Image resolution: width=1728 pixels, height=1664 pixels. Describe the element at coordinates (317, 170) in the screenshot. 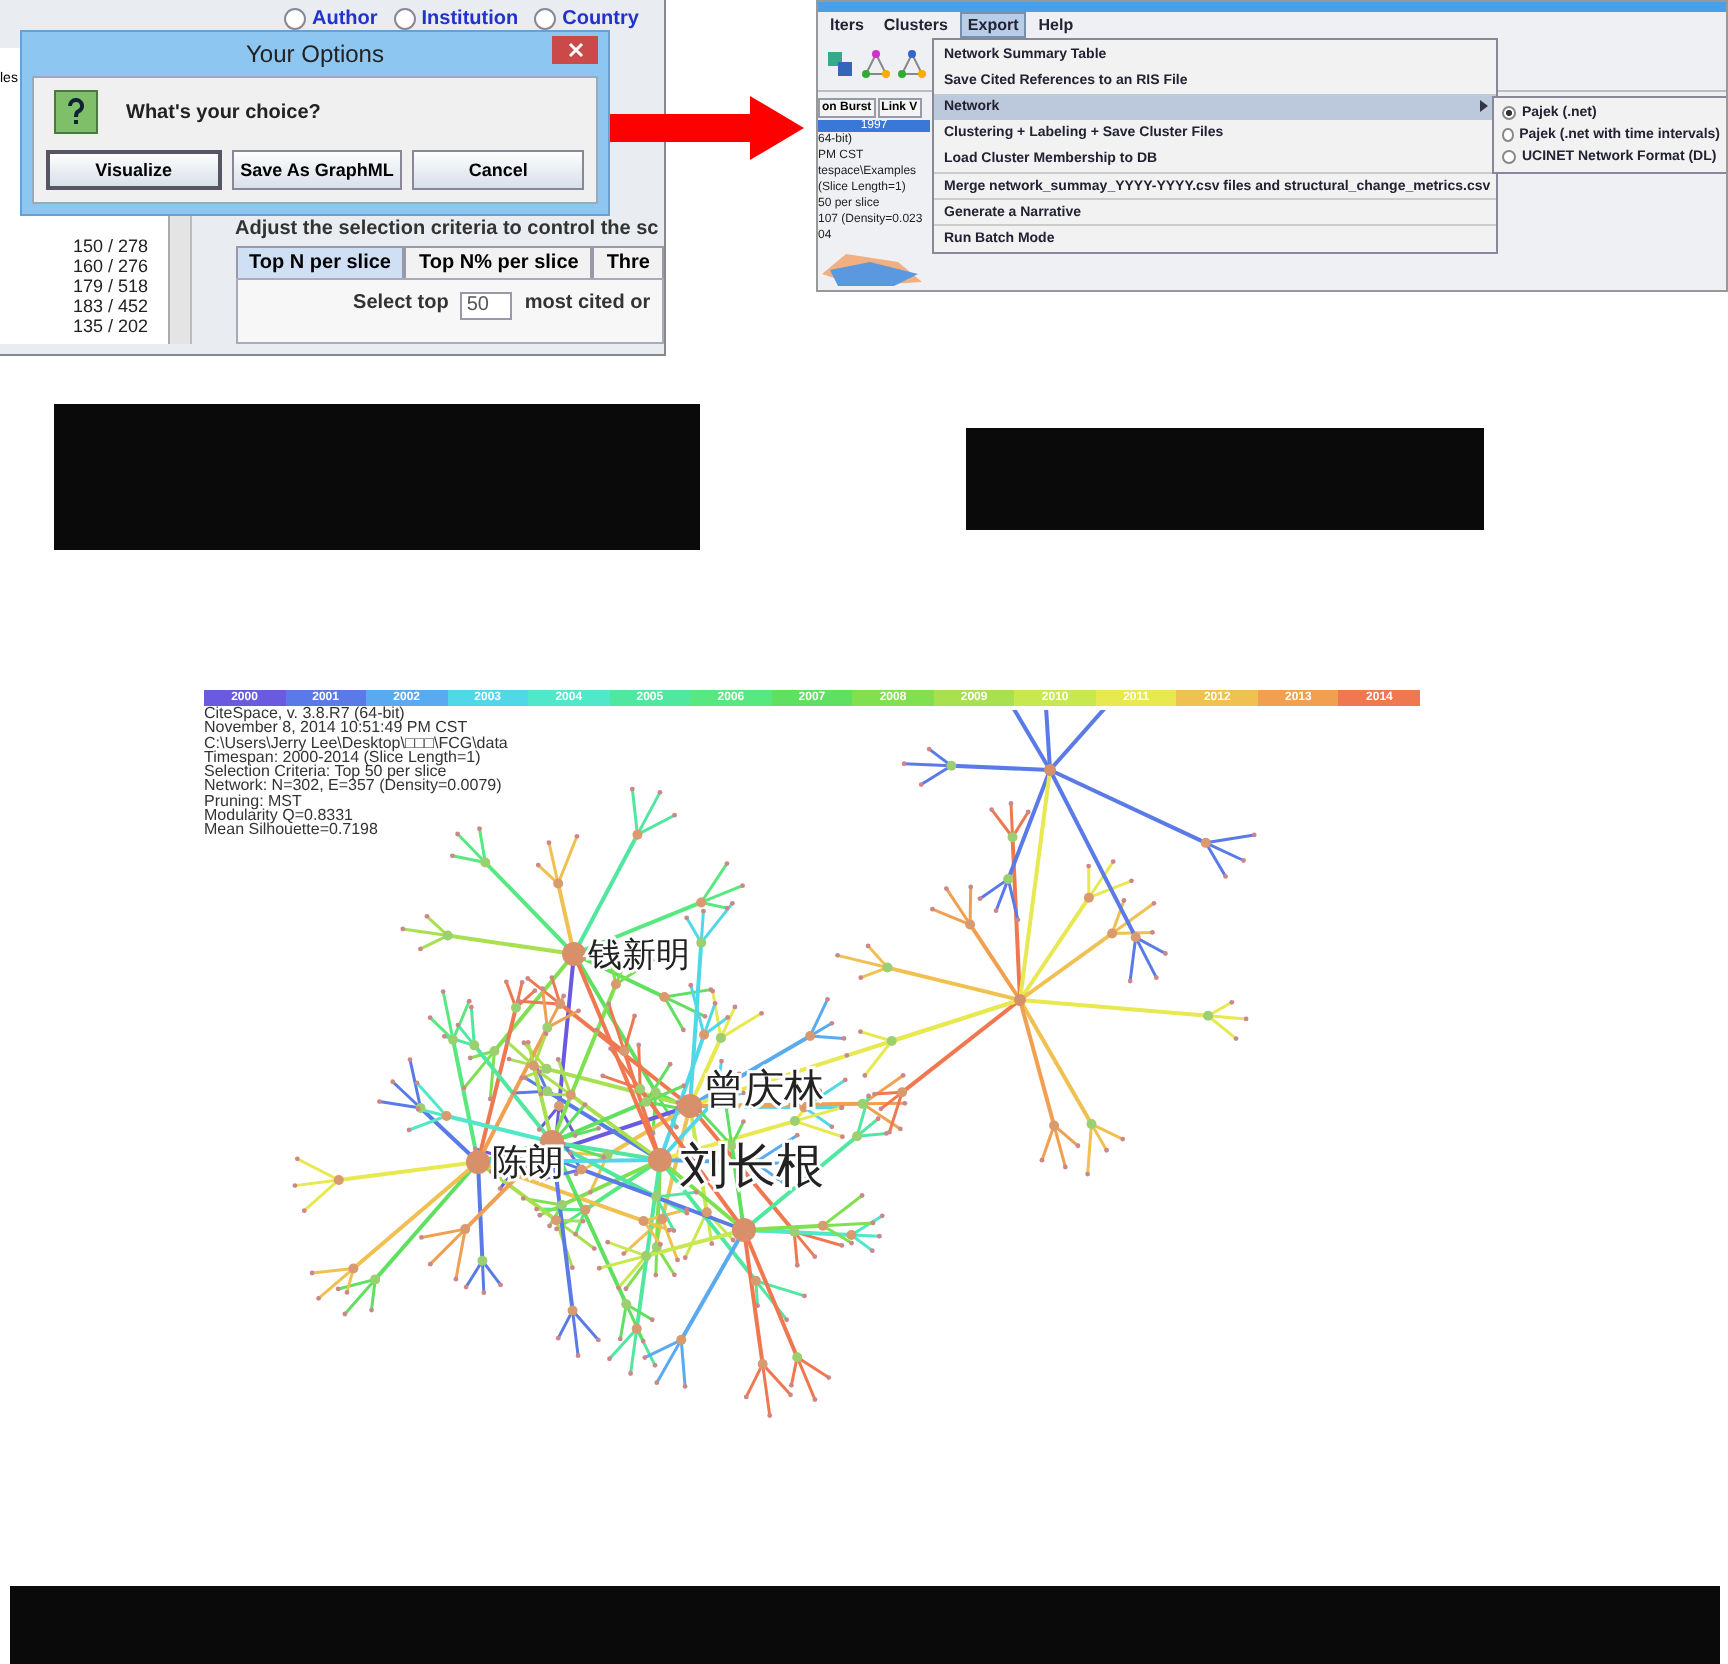

I see `dialog-button: Save As GraphML` at that location.